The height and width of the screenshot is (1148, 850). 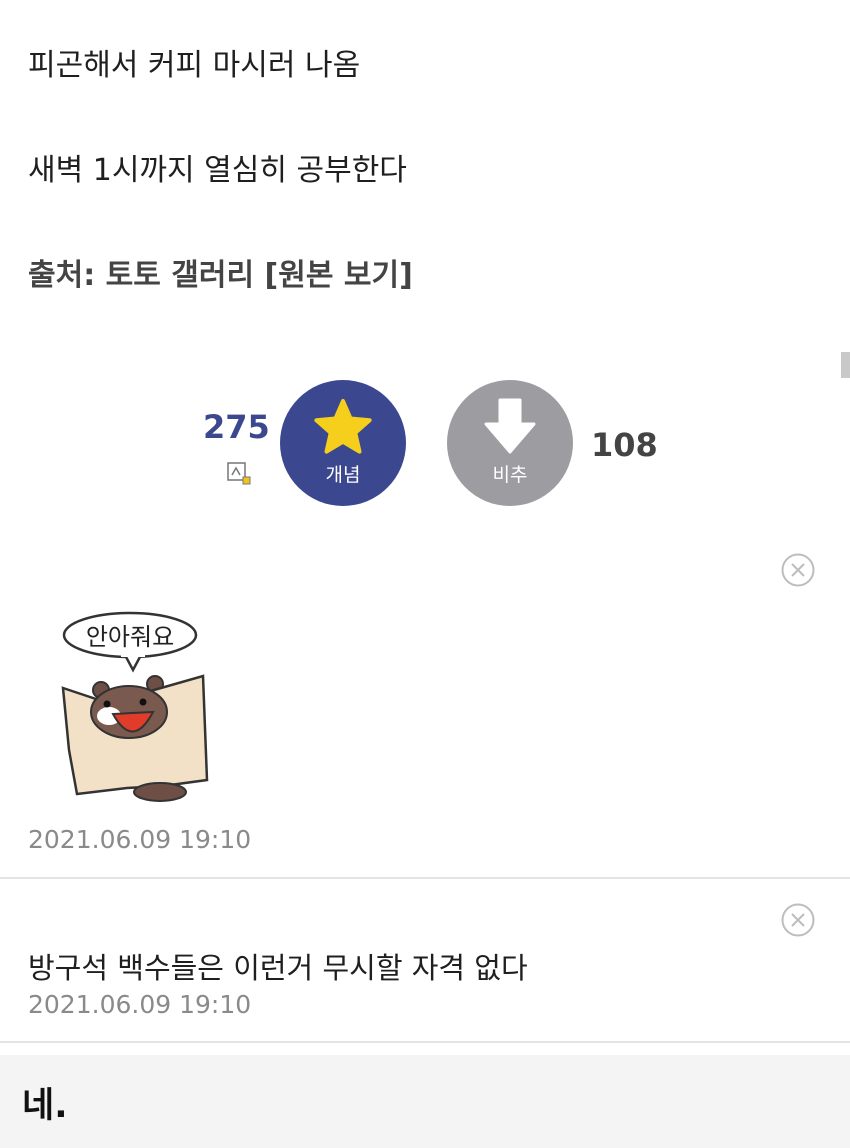 What do you see at coordinates (425, 1101) in the screenshot?
I see `reply-comment: 네.` at bounding box center [425, 1101].